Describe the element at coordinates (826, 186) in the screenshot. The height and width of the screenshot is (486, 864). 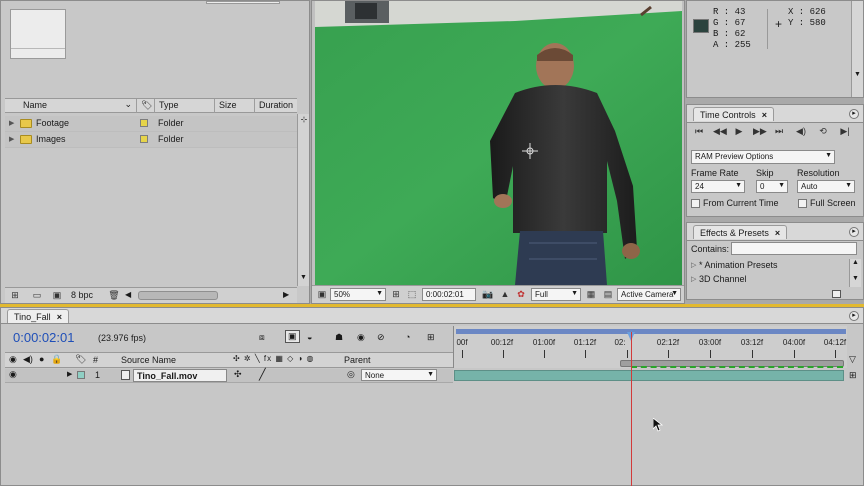
I see `resolution-preview-dropdown: Auto` at that location.